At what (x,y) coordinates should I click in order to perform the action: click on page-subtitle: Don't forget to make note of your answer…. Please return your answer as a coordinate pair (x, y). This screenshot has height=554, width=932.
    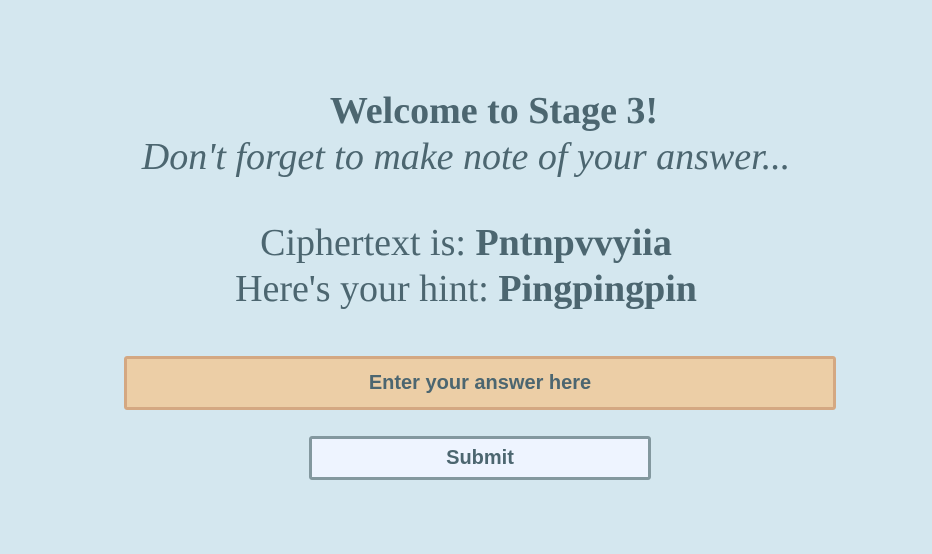
    Looking at the image, I should click on (466, 157).